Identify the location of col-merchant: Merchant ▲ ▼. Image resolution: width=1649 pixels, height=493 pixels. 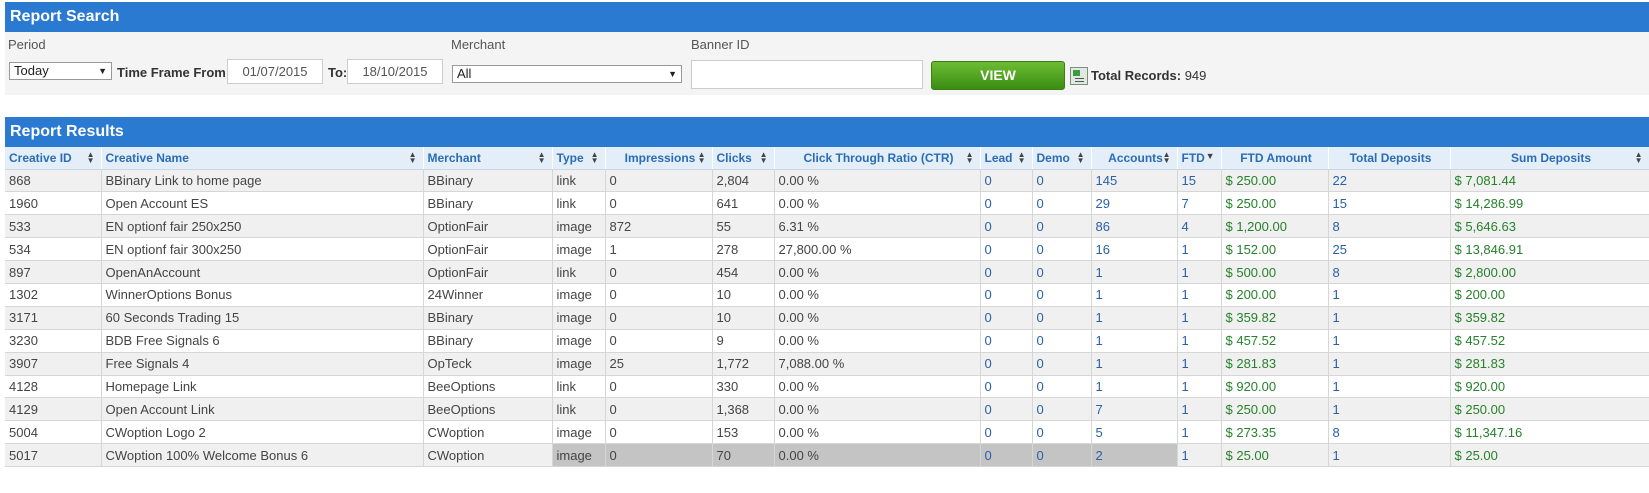
(488, 158).